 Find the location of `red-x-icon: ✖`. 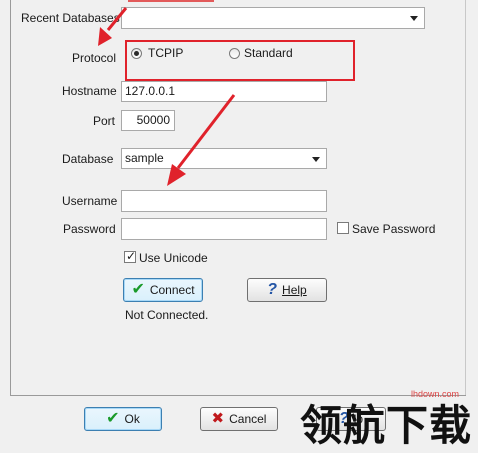

red-x-icon: ✖ is located at coordinates (218, 418).